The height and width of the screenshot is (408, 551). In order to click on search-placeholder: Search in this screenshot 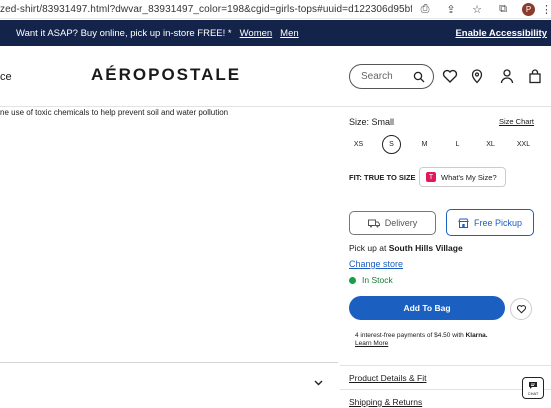, I will do `click(377, 76)`.